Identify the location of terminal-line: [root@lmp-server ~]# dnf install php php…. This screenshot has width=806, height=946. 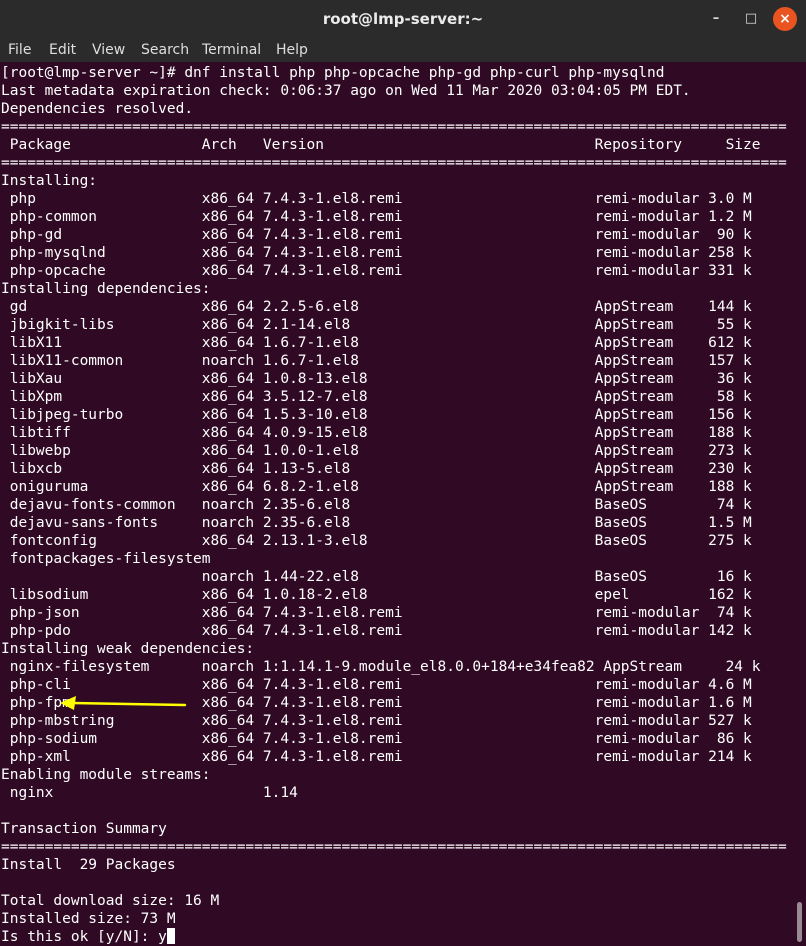
(333, 73).